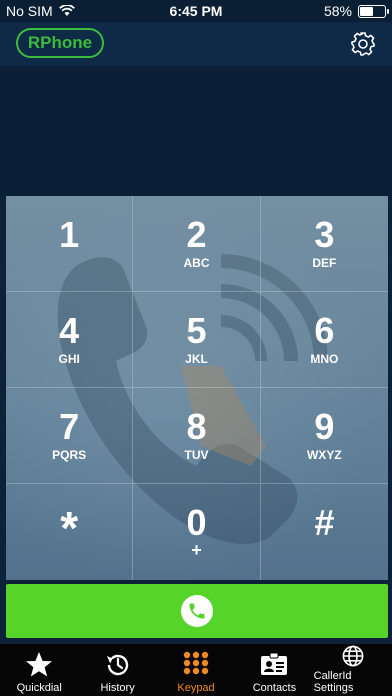  Describe the element at coordinates (117, 665) in the screenshot. I see `history-icon` at that location.